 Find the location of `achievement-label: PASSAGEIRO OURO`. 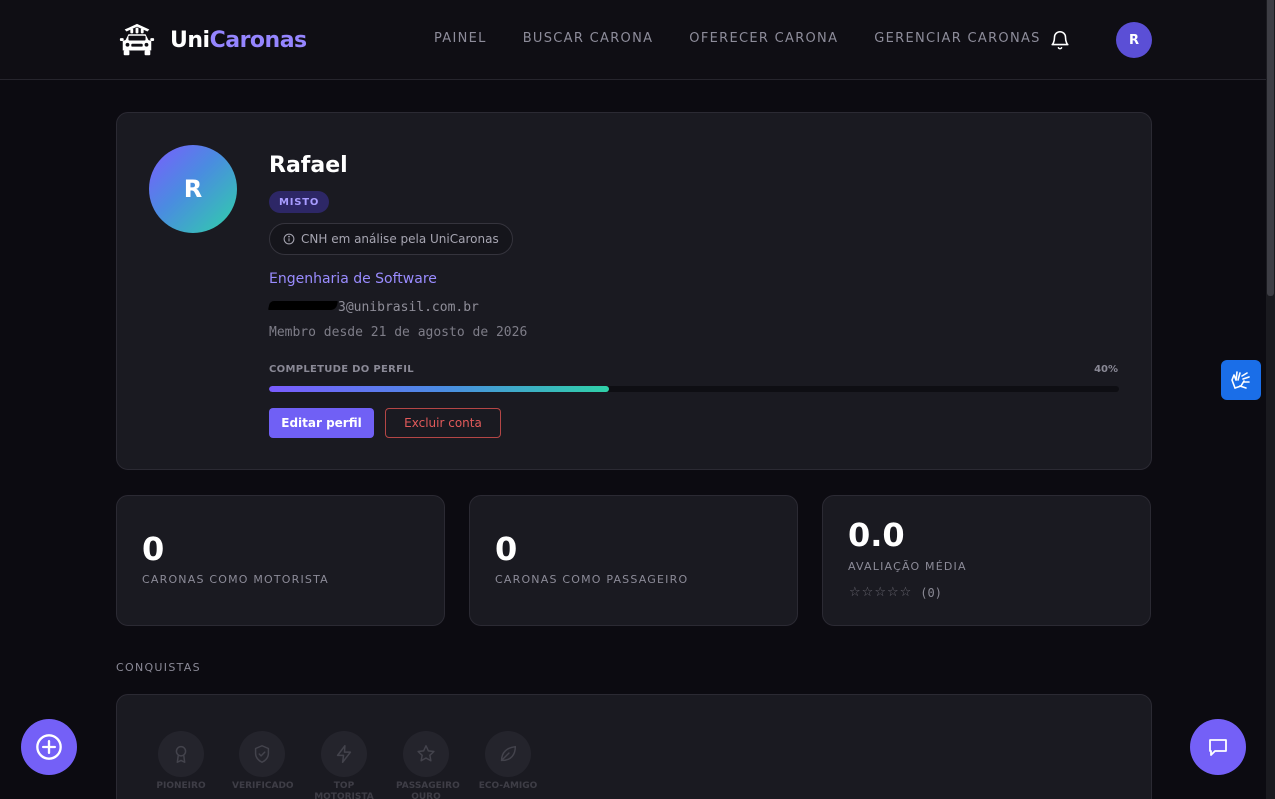

achievement-label: PASSAGEIRO OURO is located at coordinates (428, 790).